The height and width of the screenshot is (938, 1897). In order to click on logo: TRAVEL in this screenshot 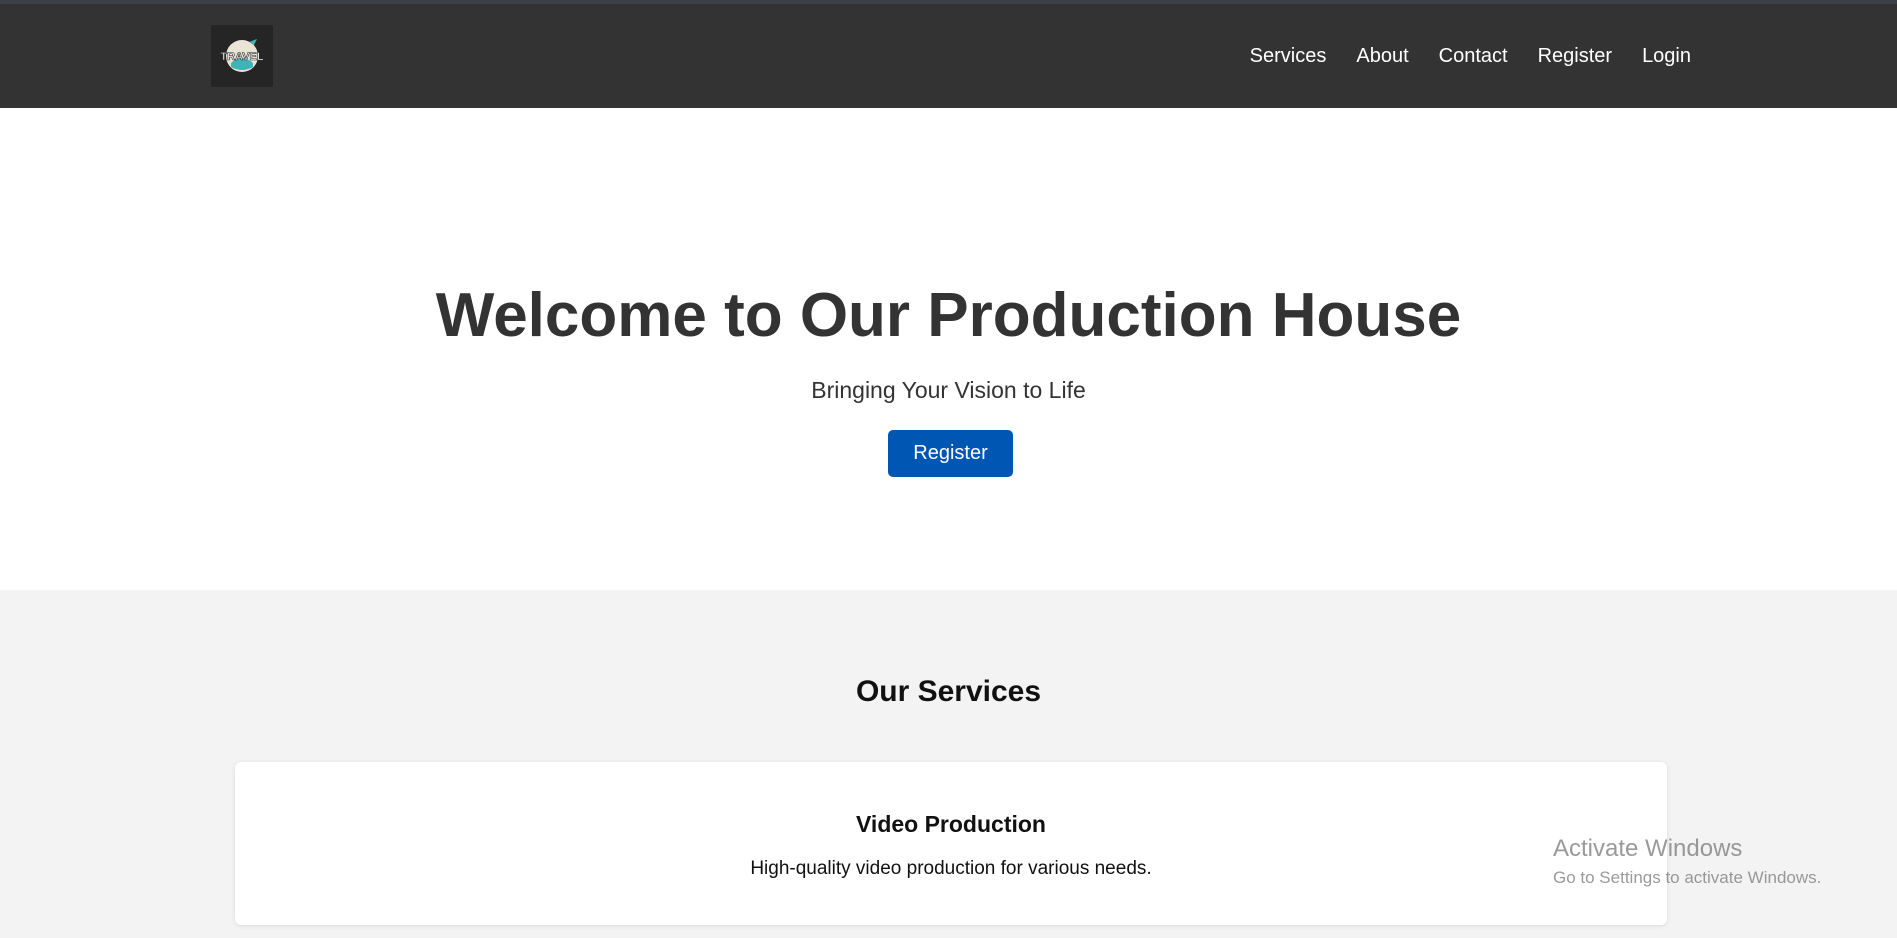, I will do `click(242, 56)`.